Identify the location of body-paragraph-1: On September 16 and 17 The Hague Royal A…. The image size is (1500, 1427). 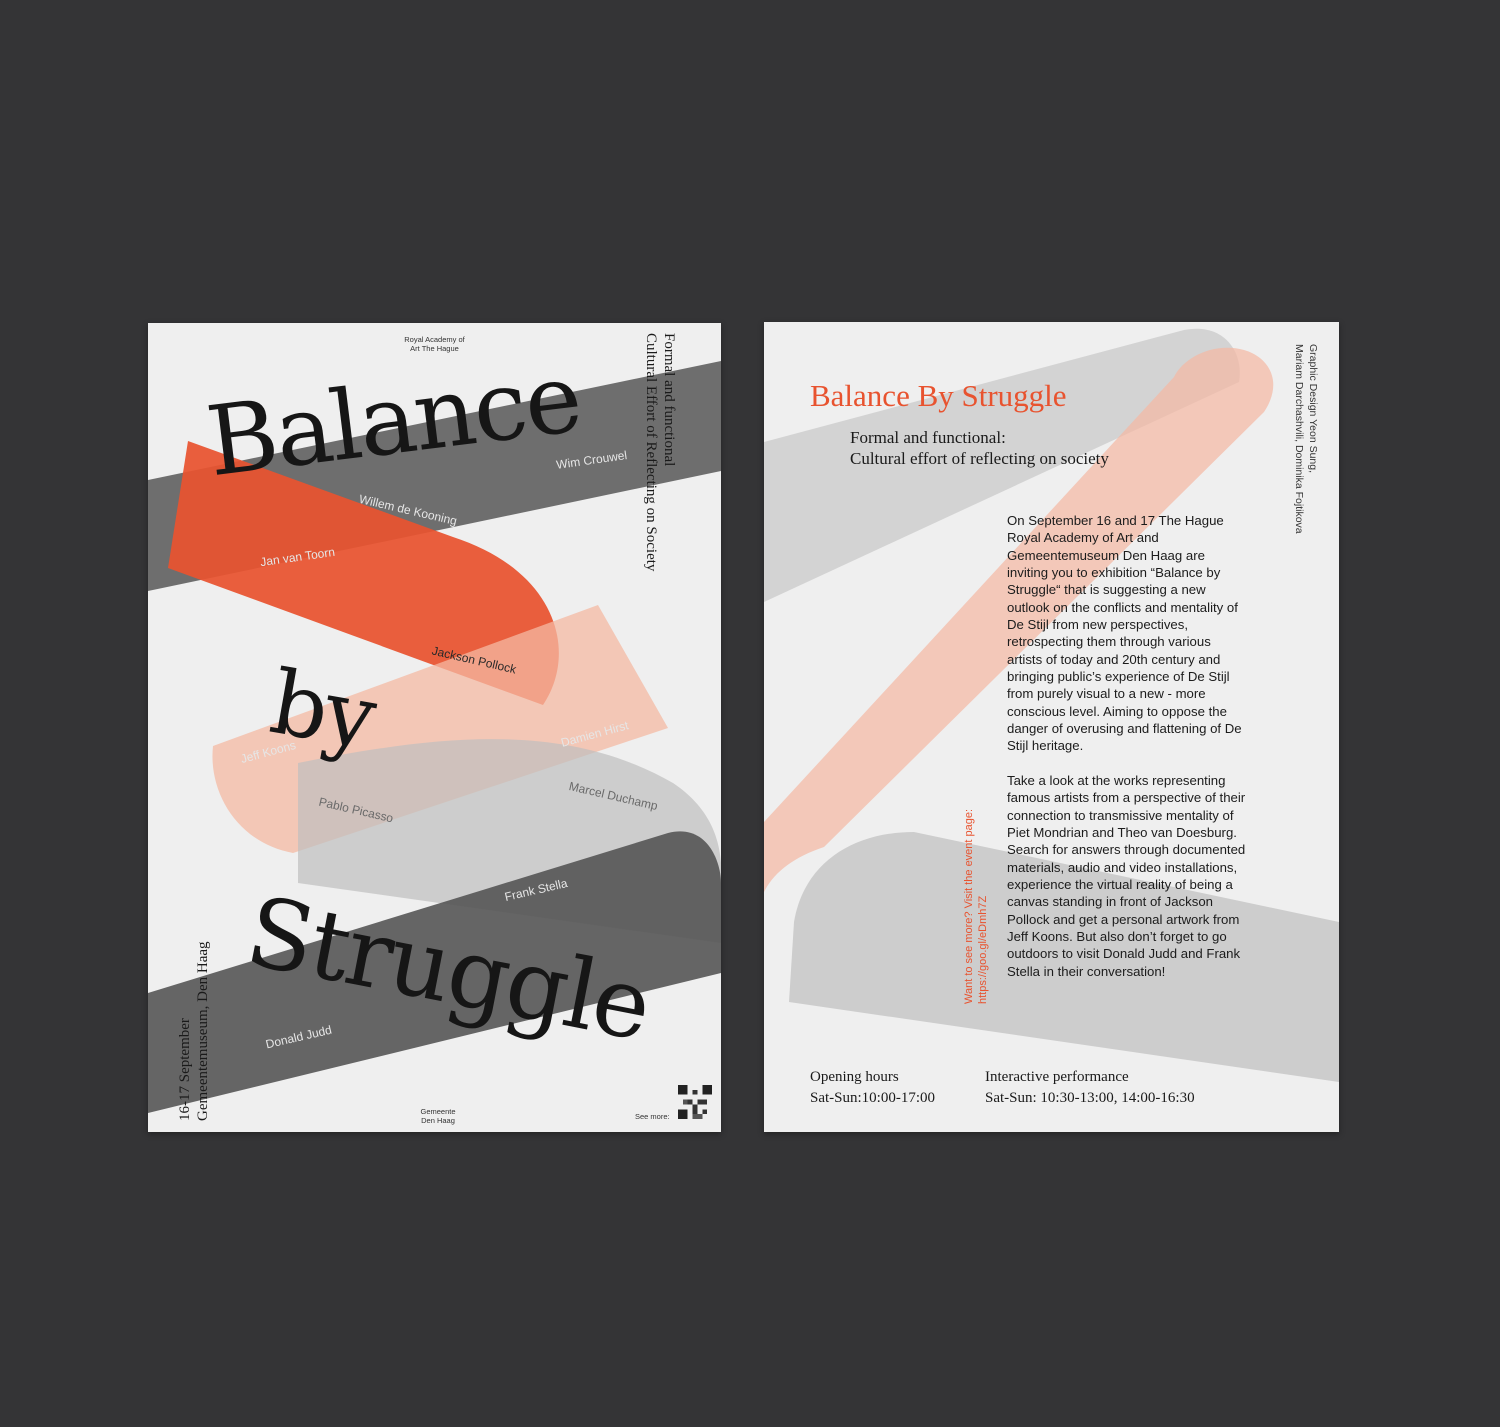
(1124, 633).